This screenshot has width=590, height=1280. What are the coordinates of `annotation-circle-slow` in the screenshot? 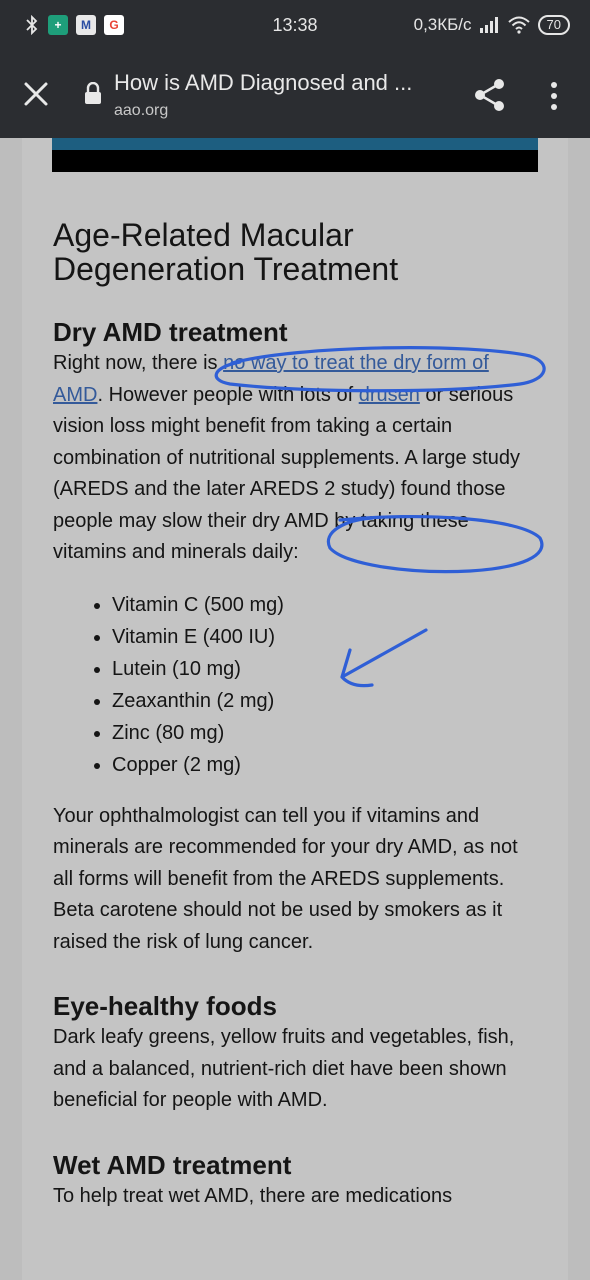 It's located at (435, 544).